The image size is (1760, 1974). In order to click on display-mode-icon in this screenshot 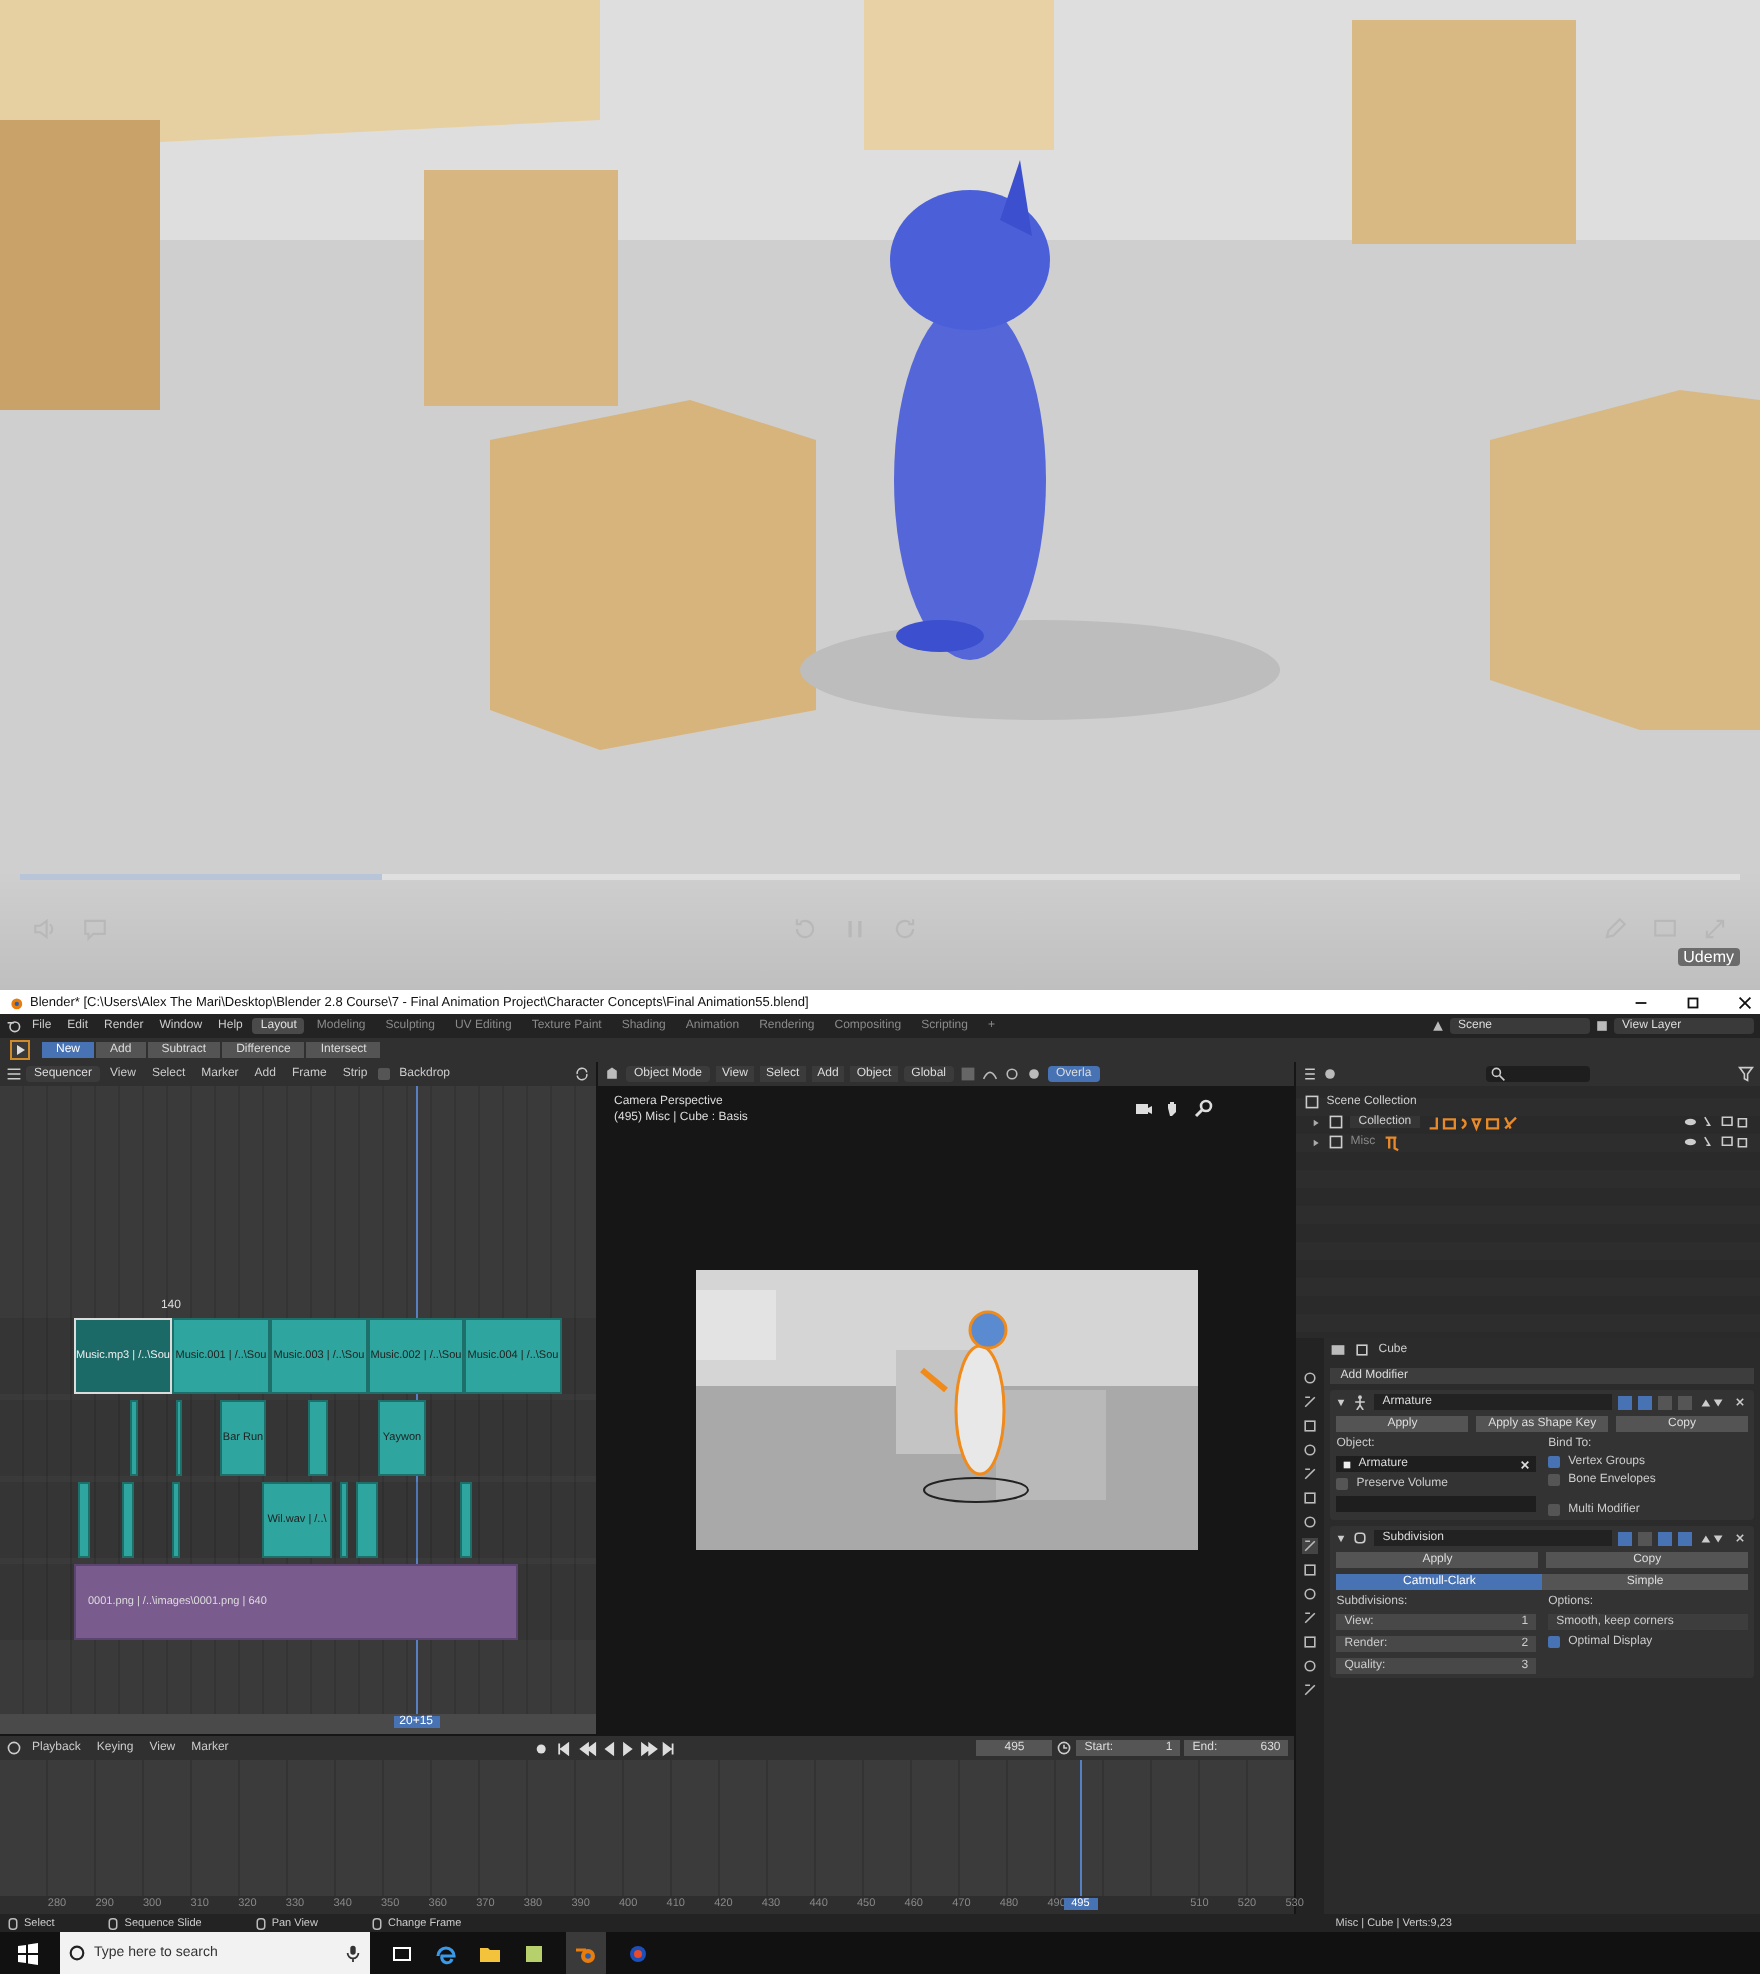, I will do `click(1330, 1074)`.